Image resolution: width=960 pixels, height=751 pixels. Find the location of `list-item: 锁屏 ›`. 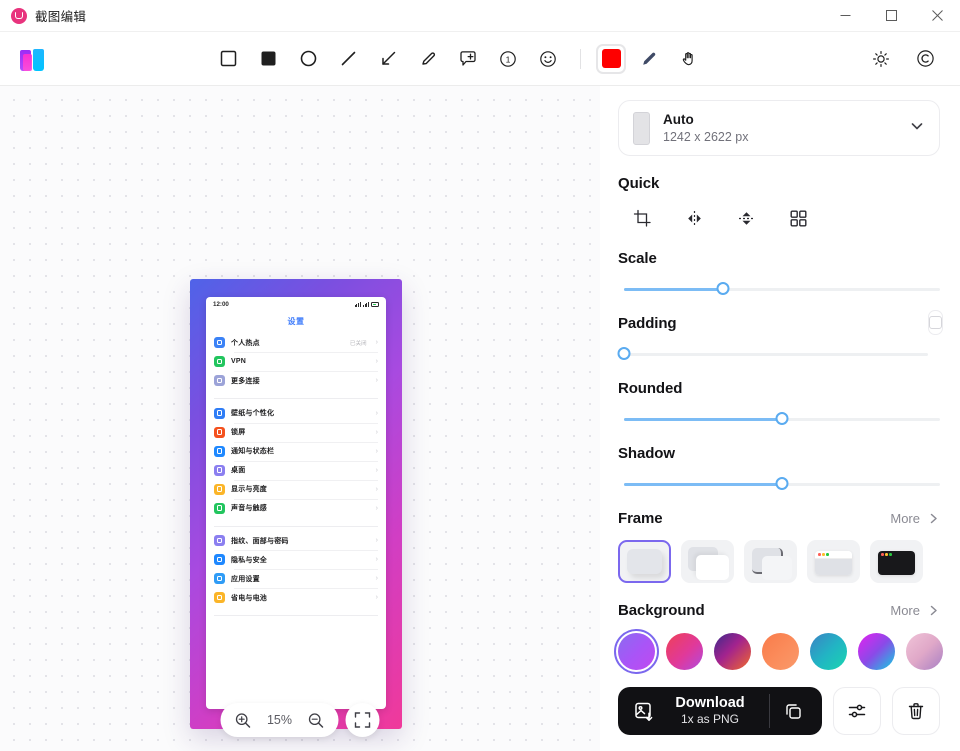

list-item: 锁屏 › is located at coordinates (296, 432).